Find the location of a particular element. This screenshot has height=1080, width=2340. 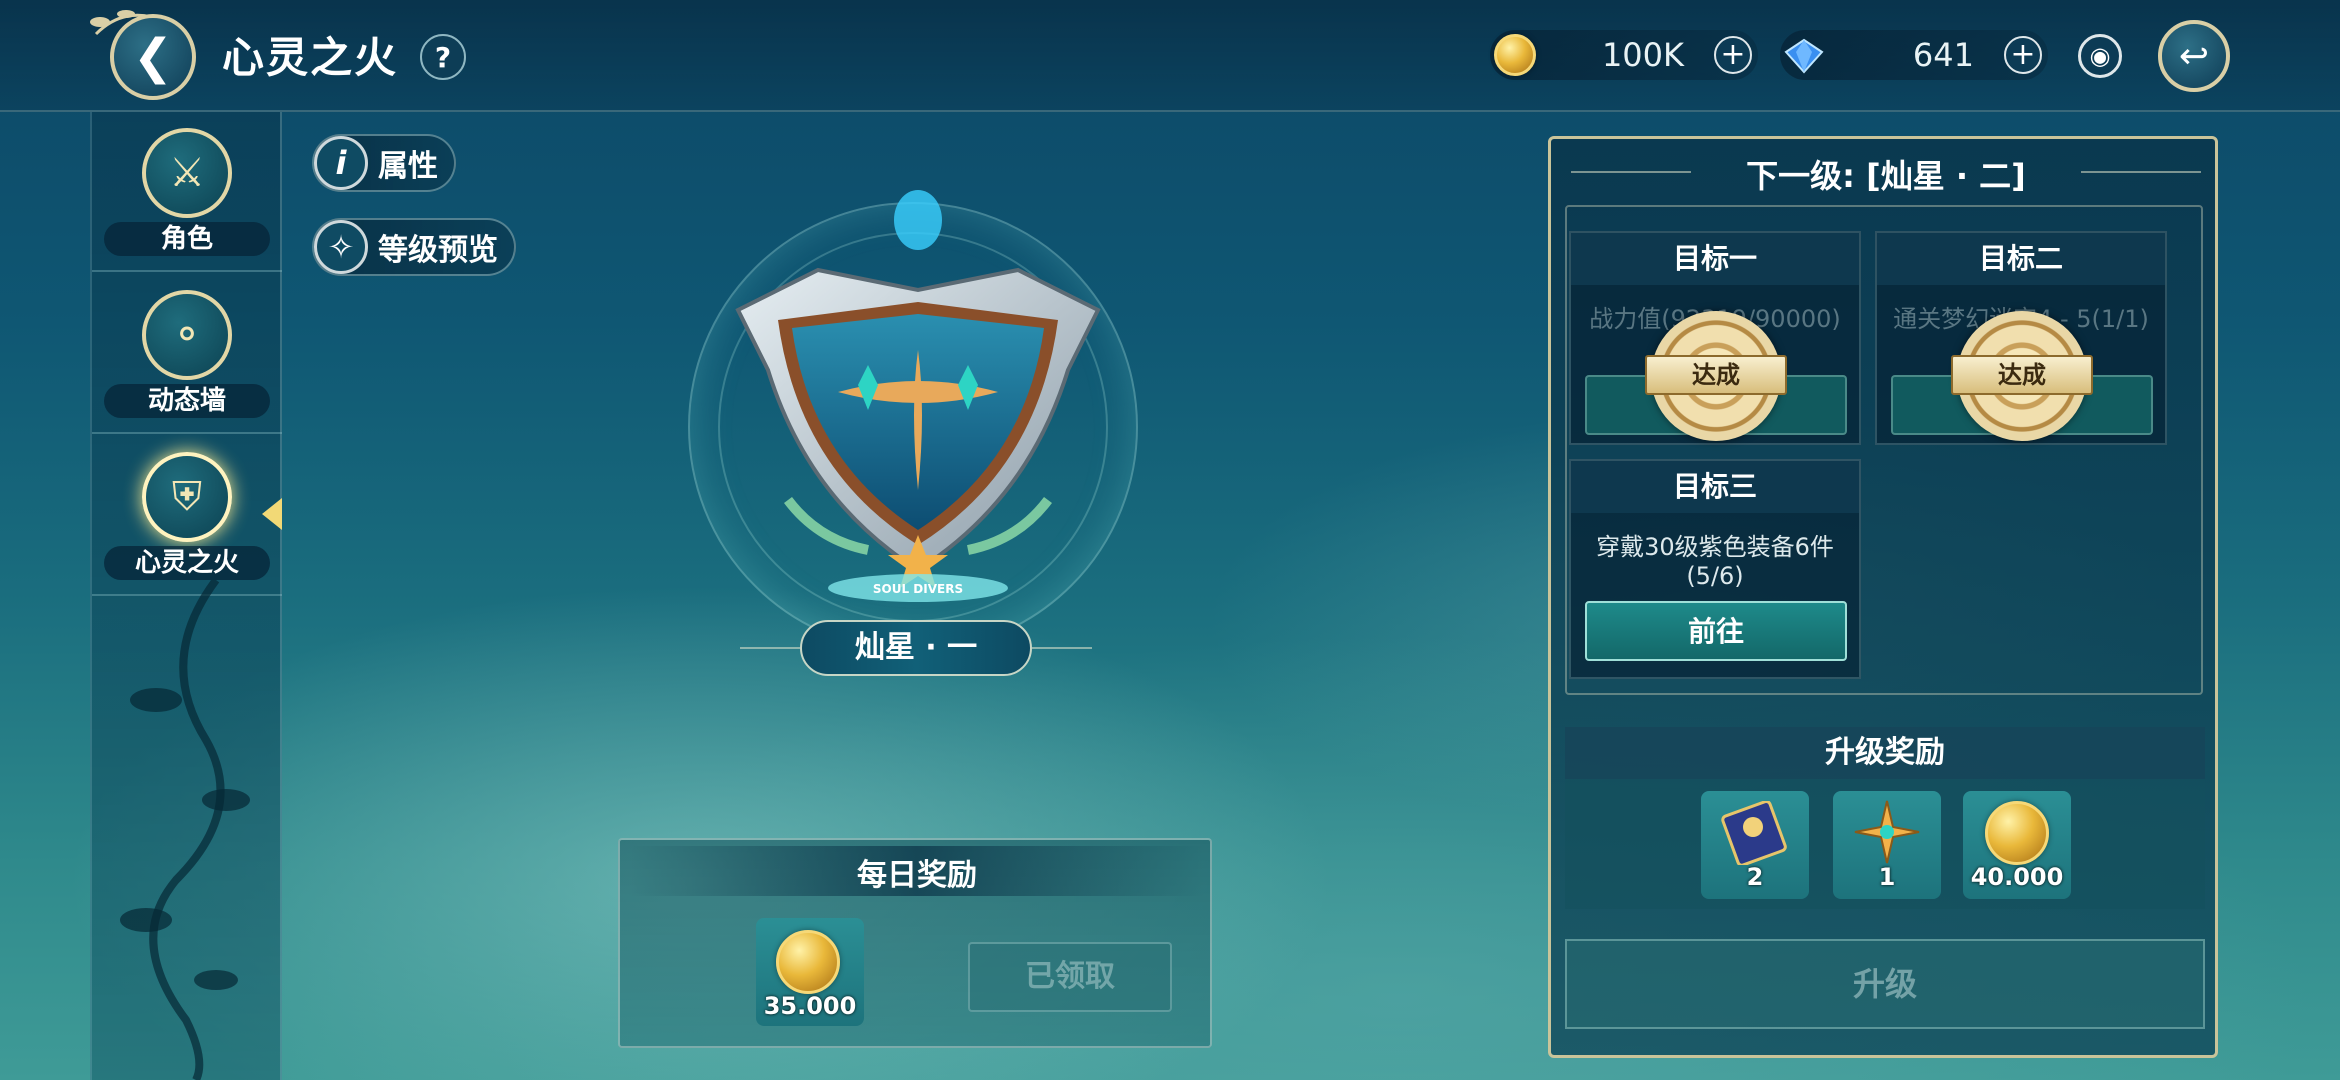

help-button: ? is located at coordinates (443, 57).